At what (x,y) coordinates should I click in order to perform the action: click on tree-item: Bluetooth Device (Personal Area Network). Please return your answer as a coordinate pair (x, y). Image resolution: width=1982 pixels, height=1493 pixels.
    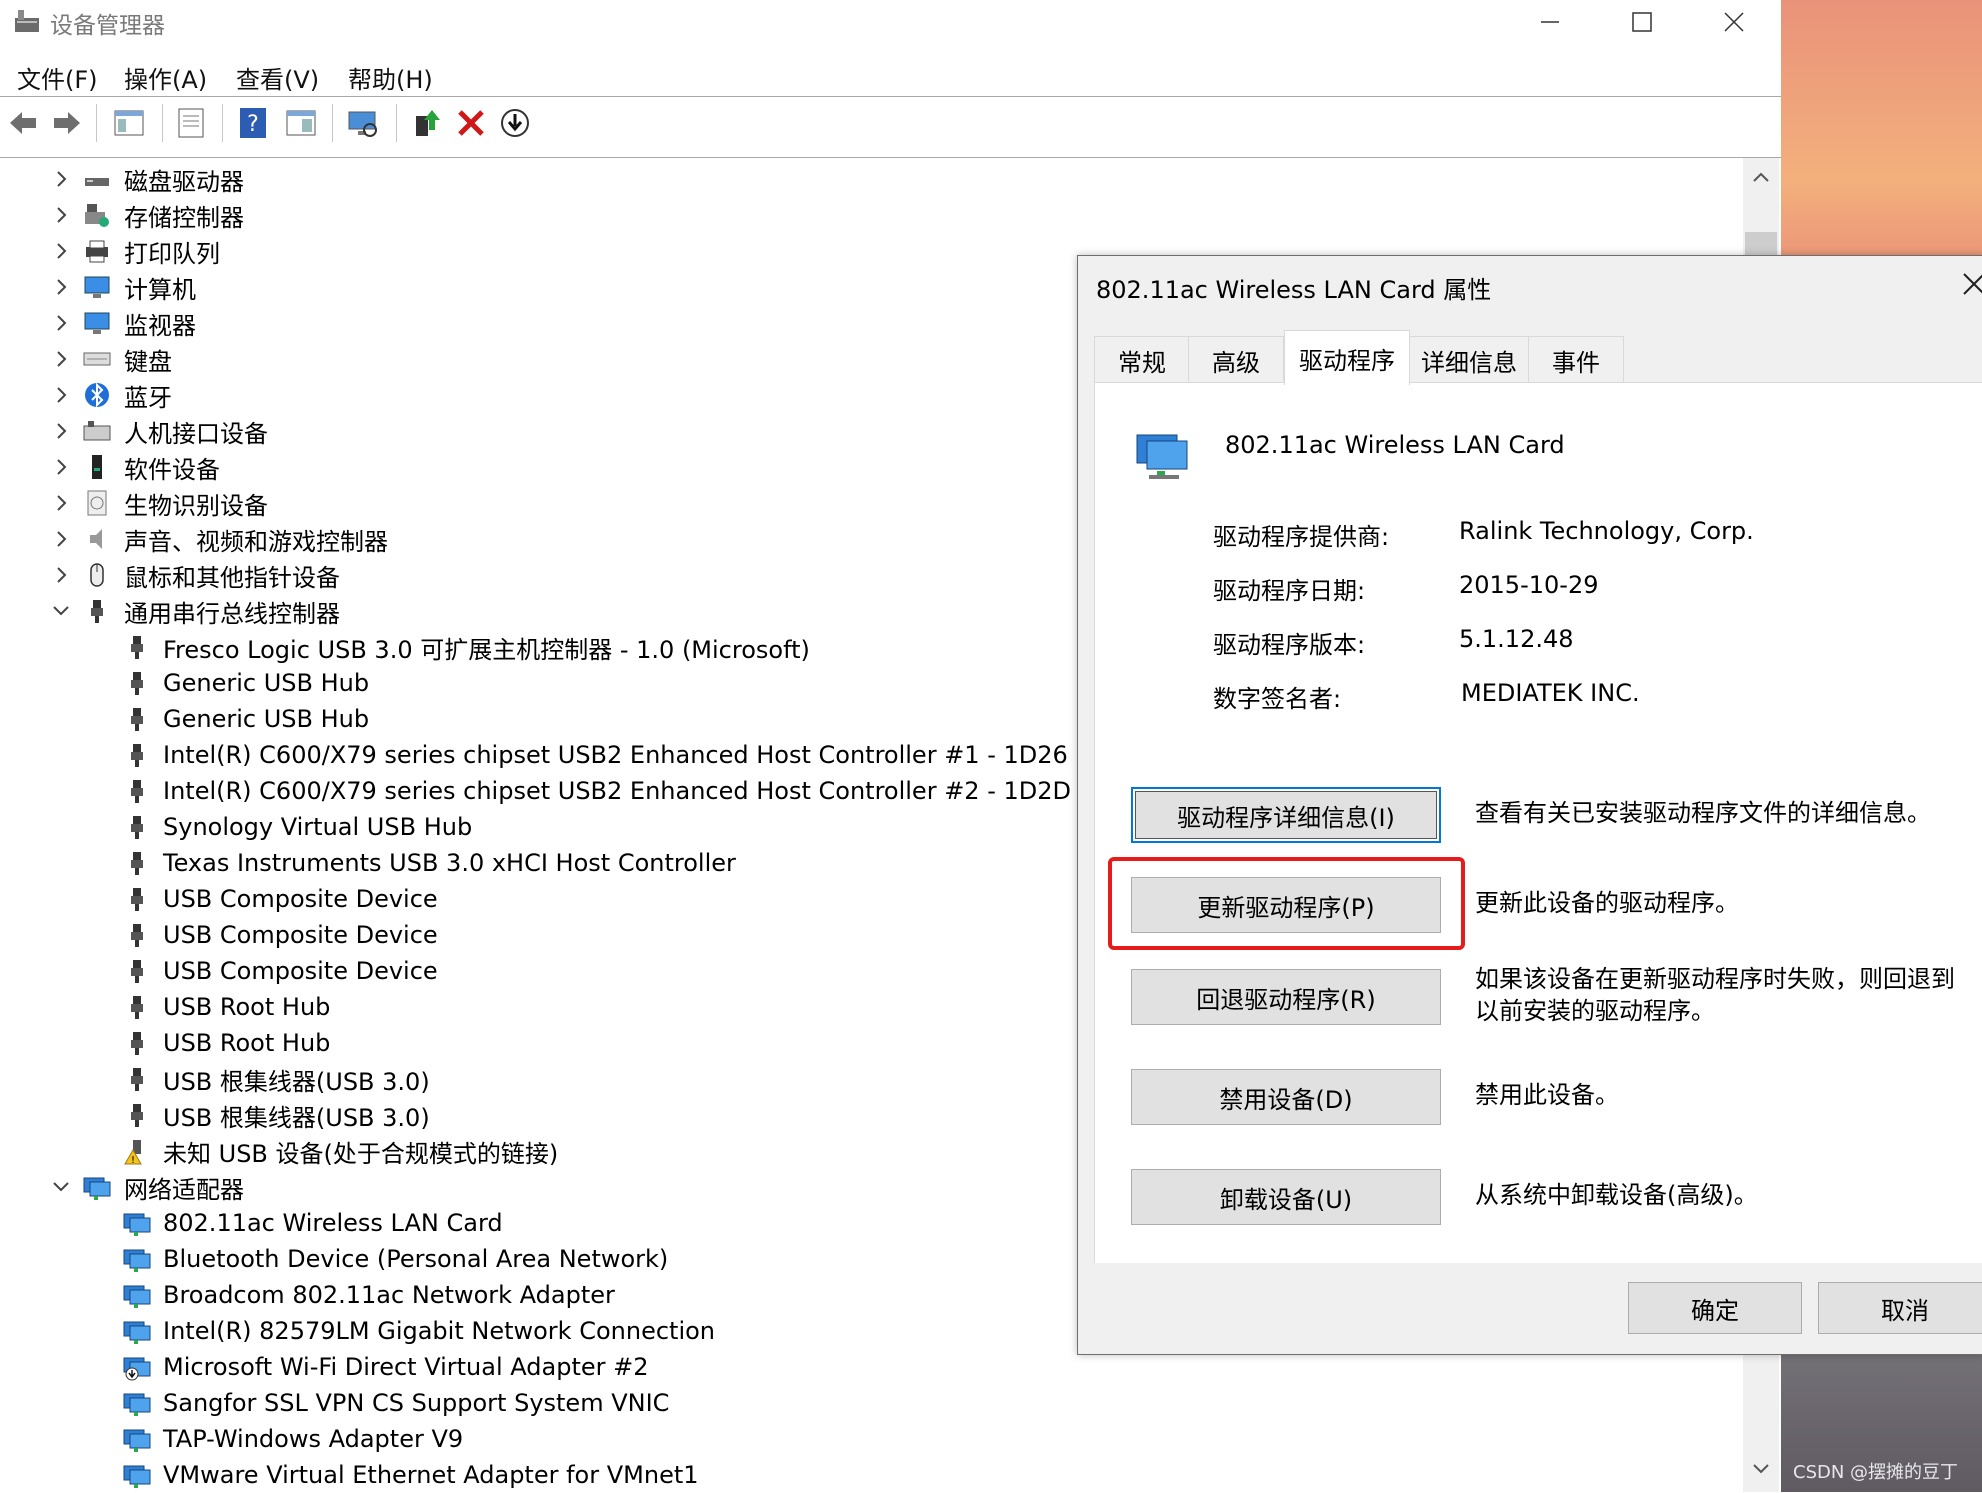
    Looking at the image, I should click on (415, 1259).